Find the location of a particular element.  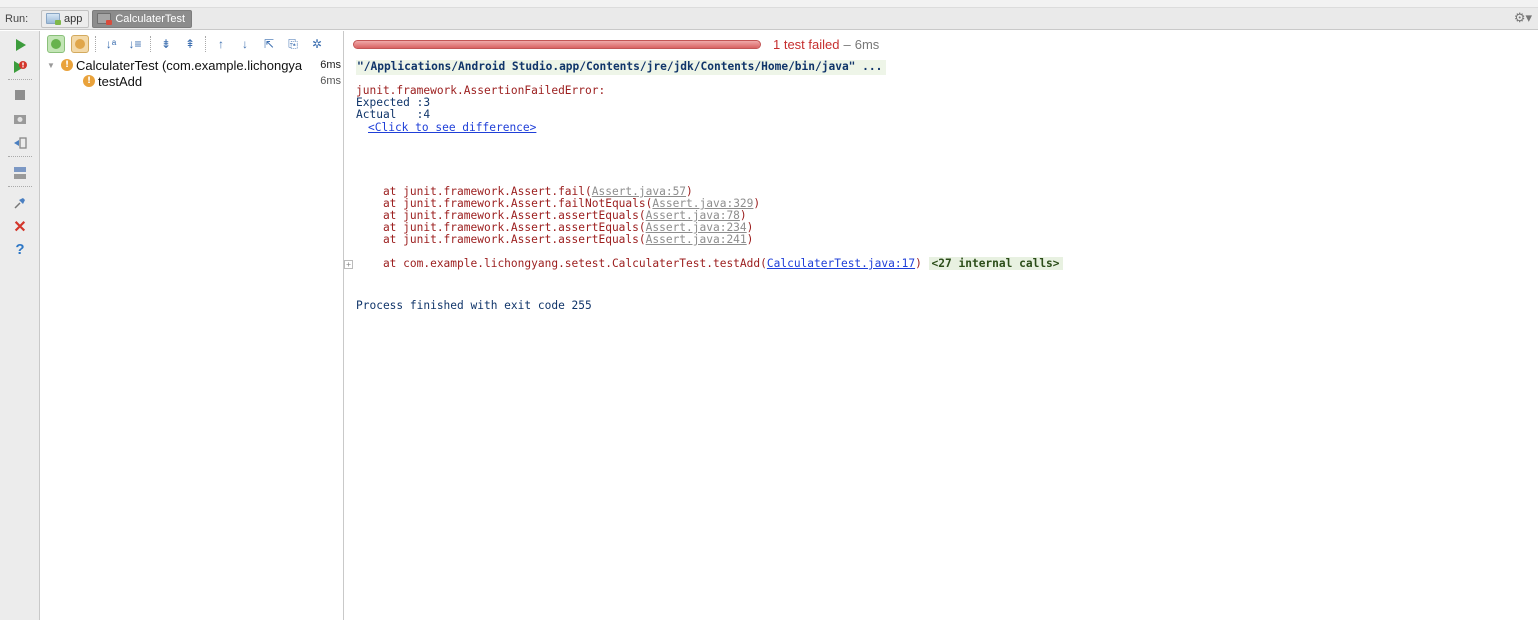

stack-line-prefix: at junit.framework.Assert.assertEquals( is located at coordinates (501, 239).